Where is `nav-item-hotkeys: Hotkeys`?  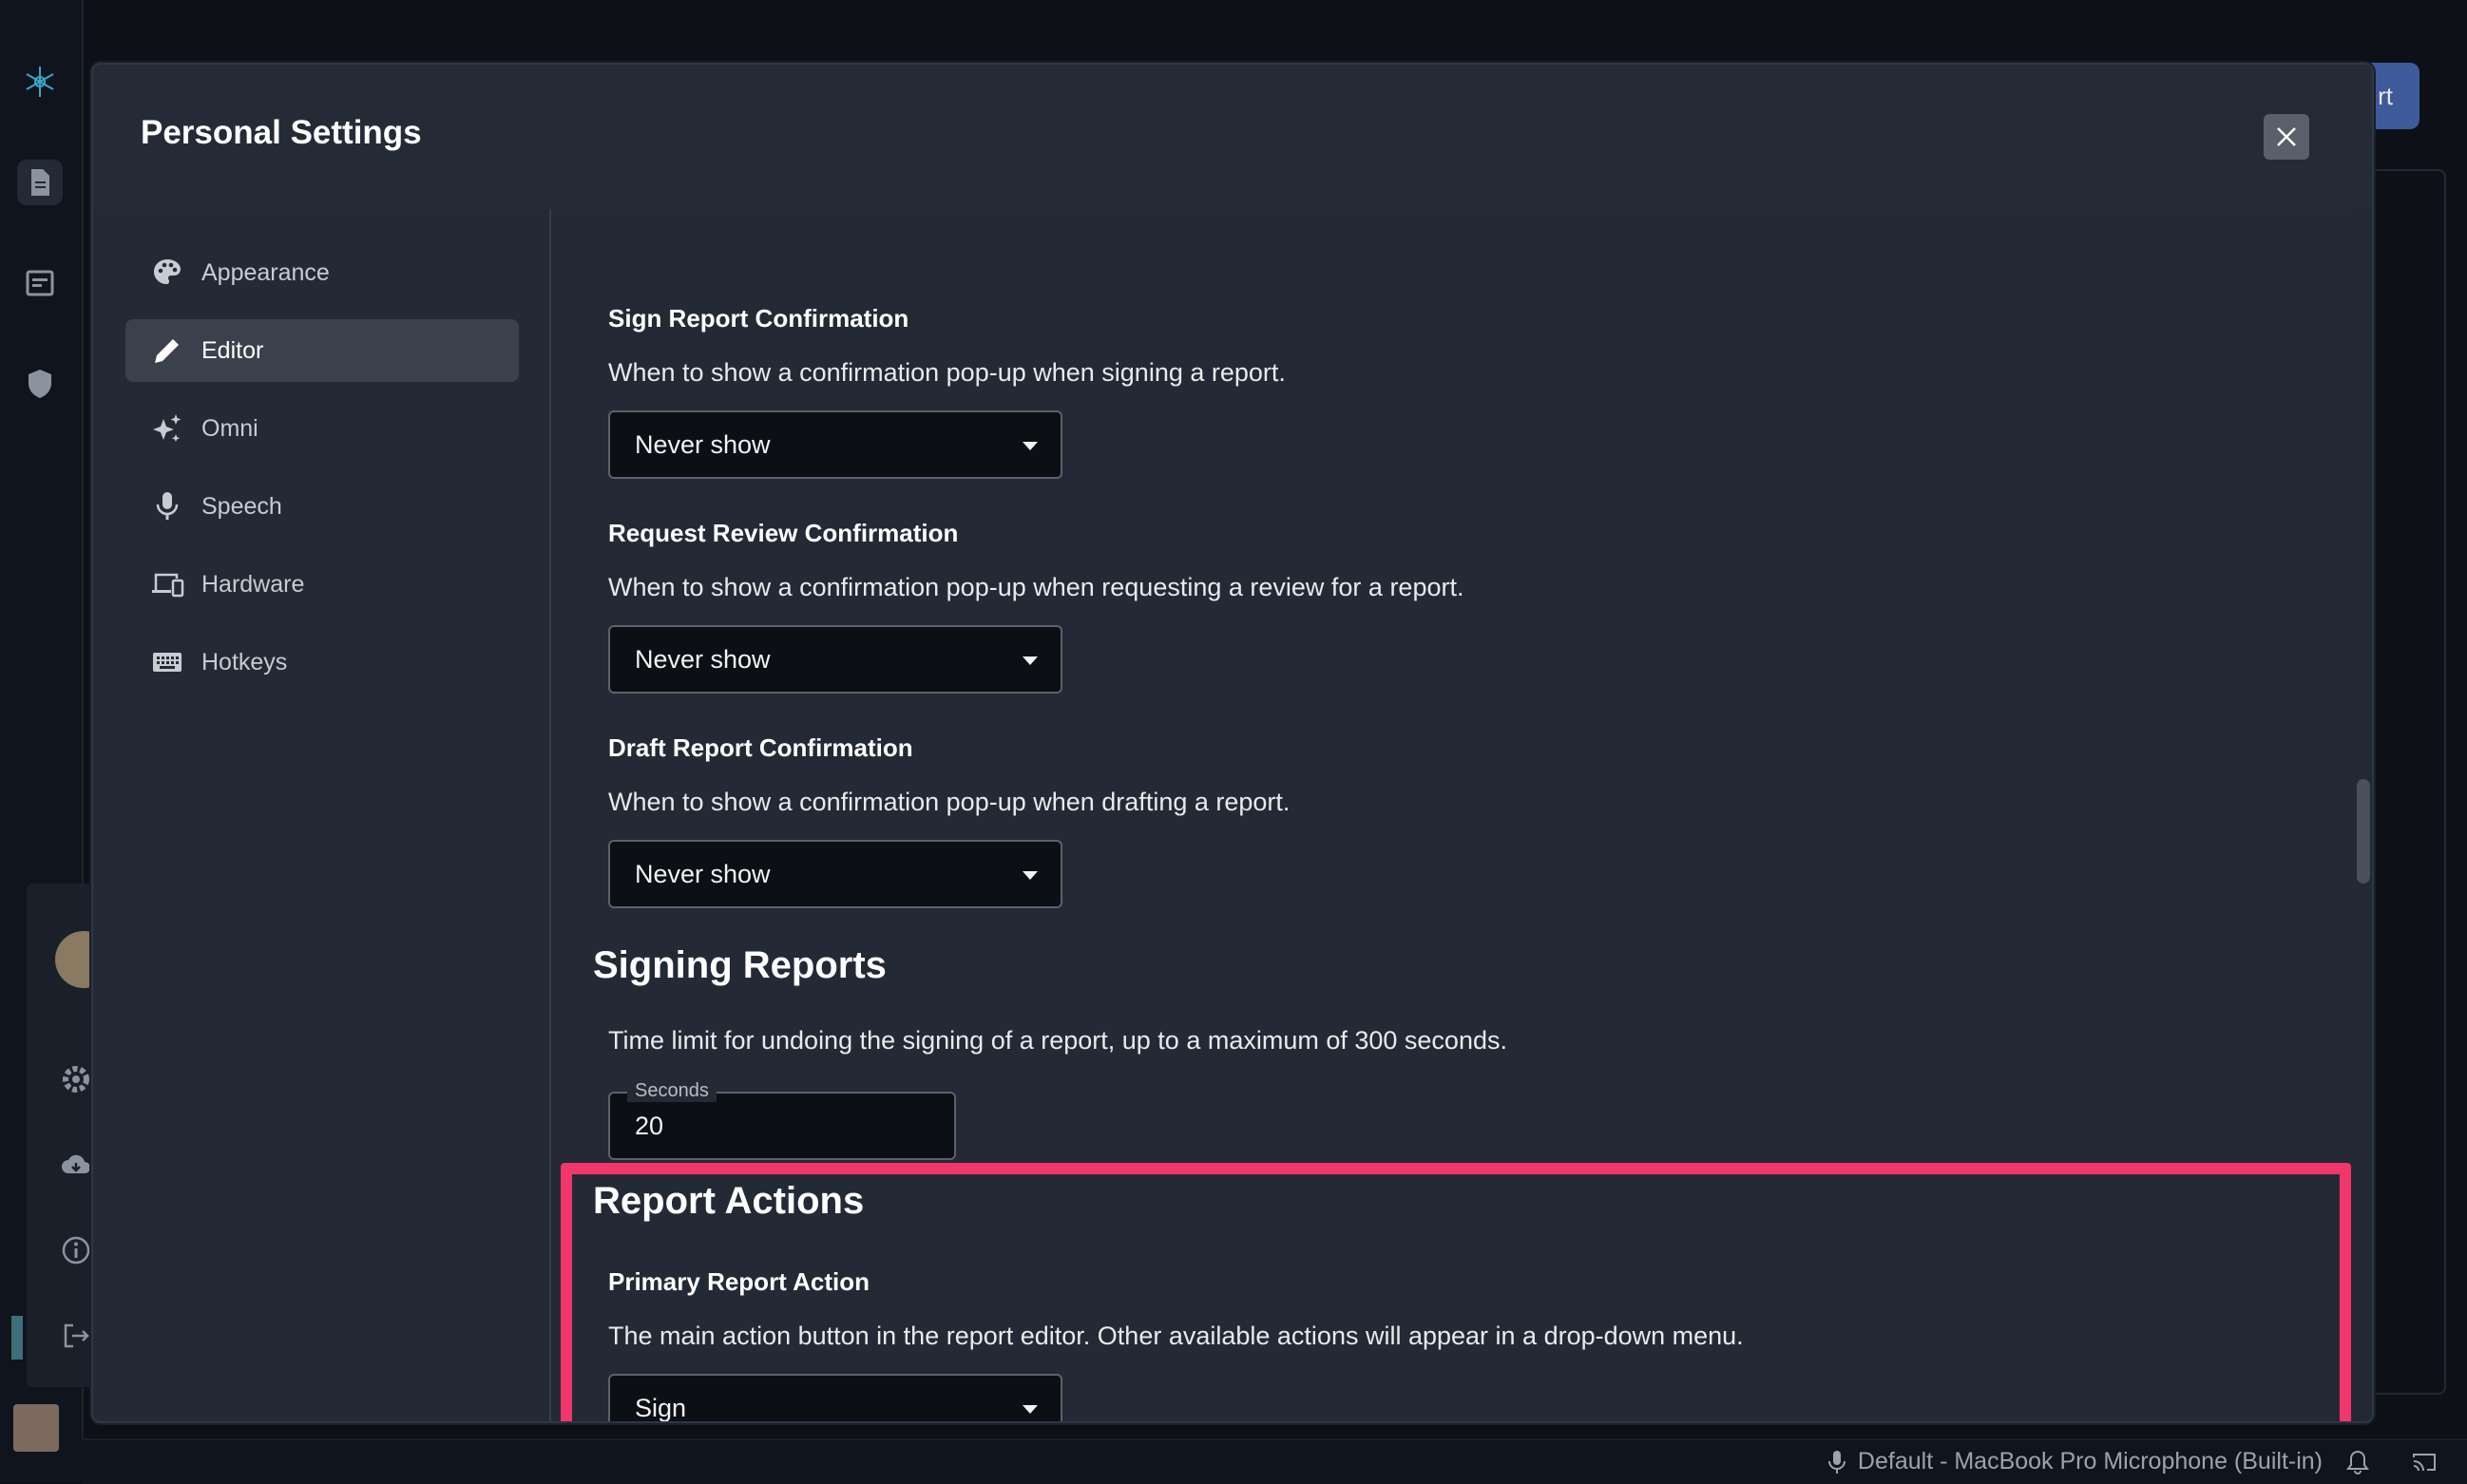
nav-item-hotkeys: Hotkeys is located at coordinates (322, 662).